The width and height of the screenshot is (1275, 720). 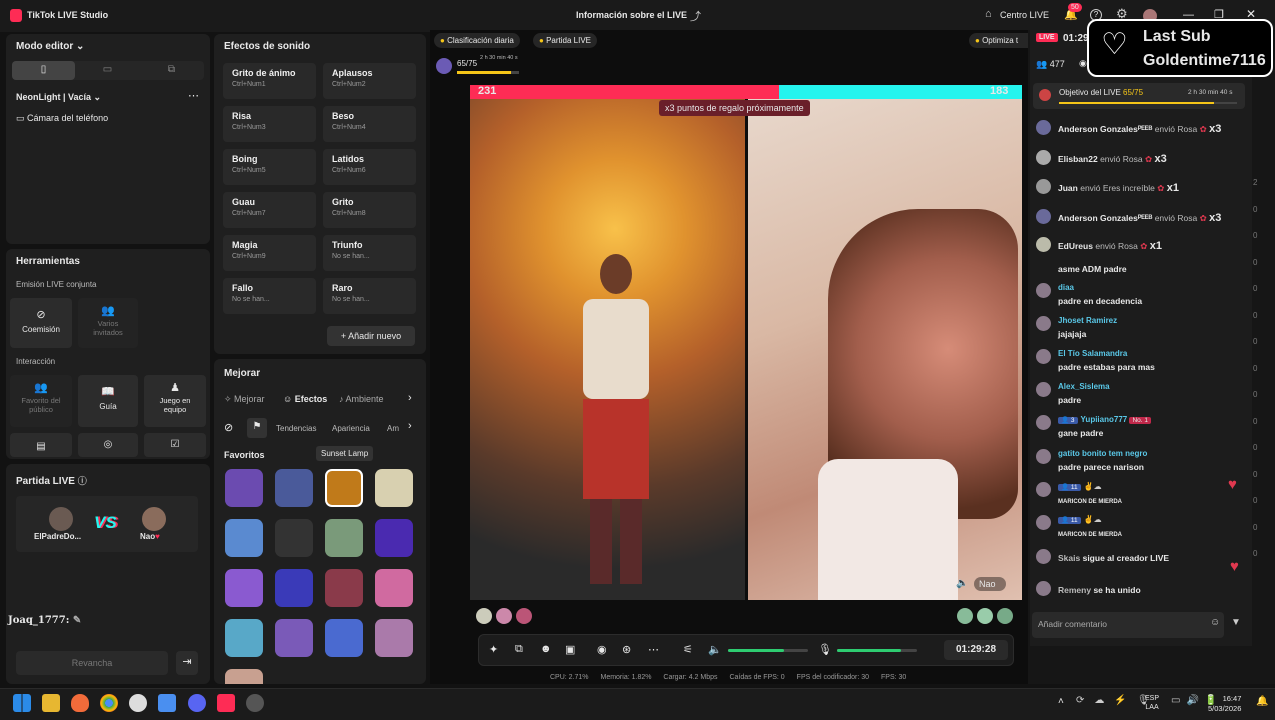 What do you see at coordinates (626, 649) in the screenshot?
I see `camera-flip-icon: ⊛` at bounding box center [626, 649].